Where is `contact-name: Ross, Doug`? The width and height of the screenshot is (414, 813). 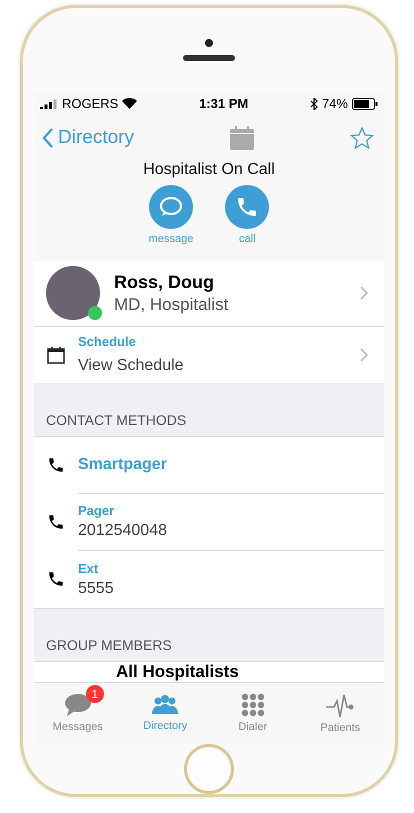 contact-name: Ross, Doug is located at coordinates (165, 282).